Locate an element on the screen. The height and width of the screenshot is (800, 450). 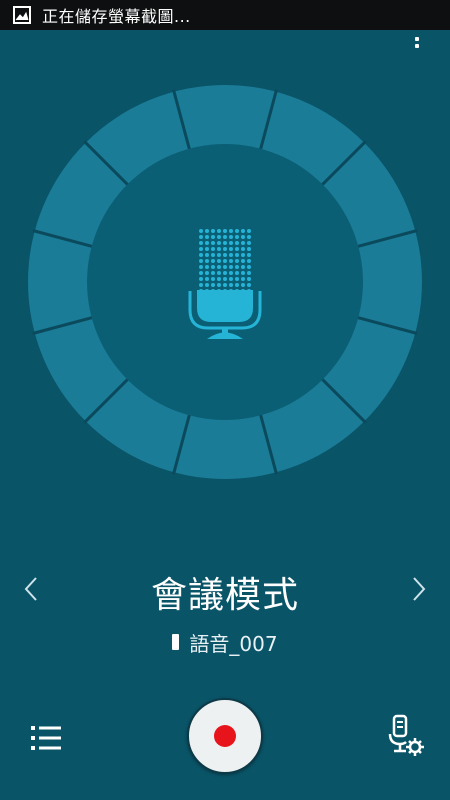
mode-title: 會議模式 is located at coordinates (224, 595).